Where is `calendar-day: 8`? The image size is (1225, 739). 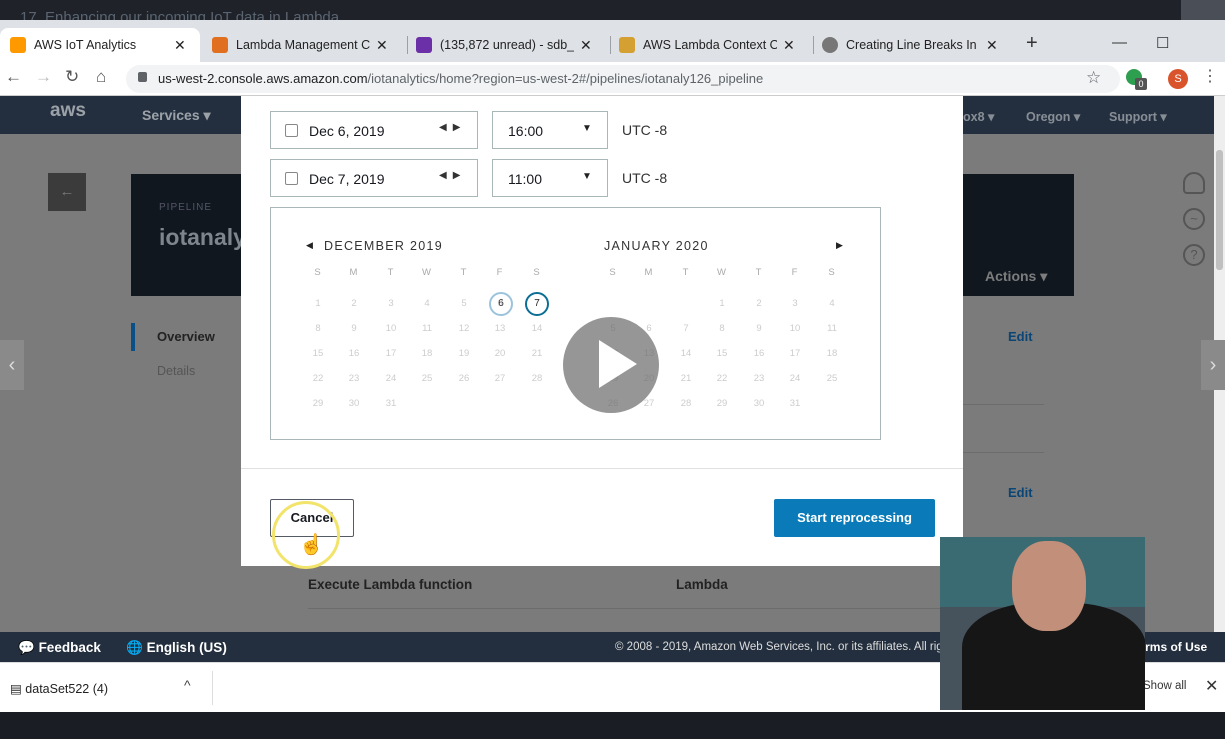 calendar-day: 8 is located at coordinates (722, 328).